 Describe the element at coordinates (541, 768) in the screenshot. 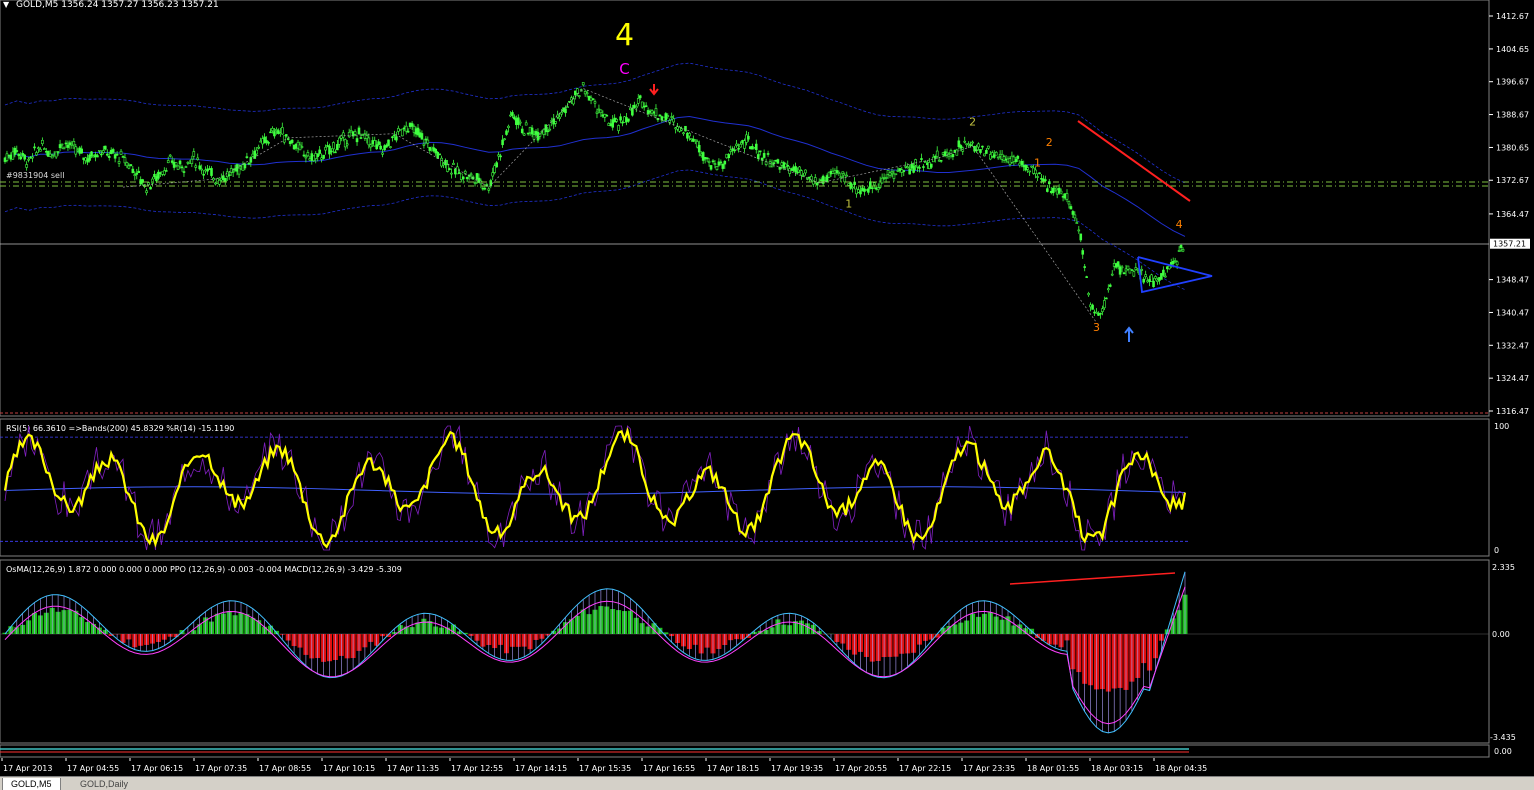

I see `time-tick-label: 17 Apr 14:15` at that location.